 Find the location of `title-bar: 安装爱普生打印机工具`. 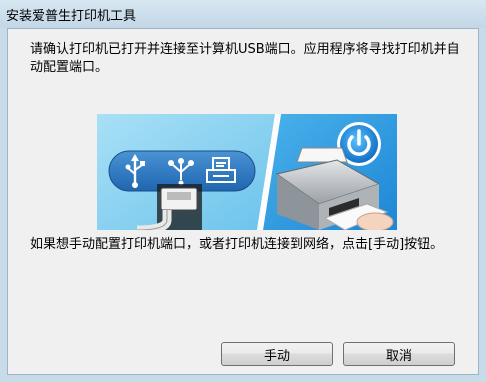

title-bar: 安装爱普生打印机工具 is located at coordinates (243, 14).